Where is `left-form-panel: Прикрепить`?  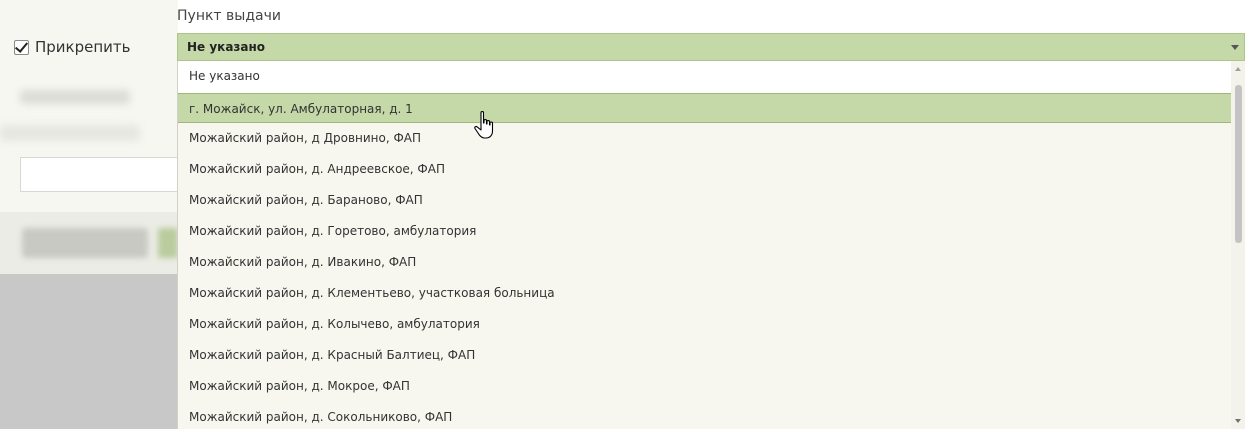 left-form-panel: Прикрепить is located at coordinates (89, 214).